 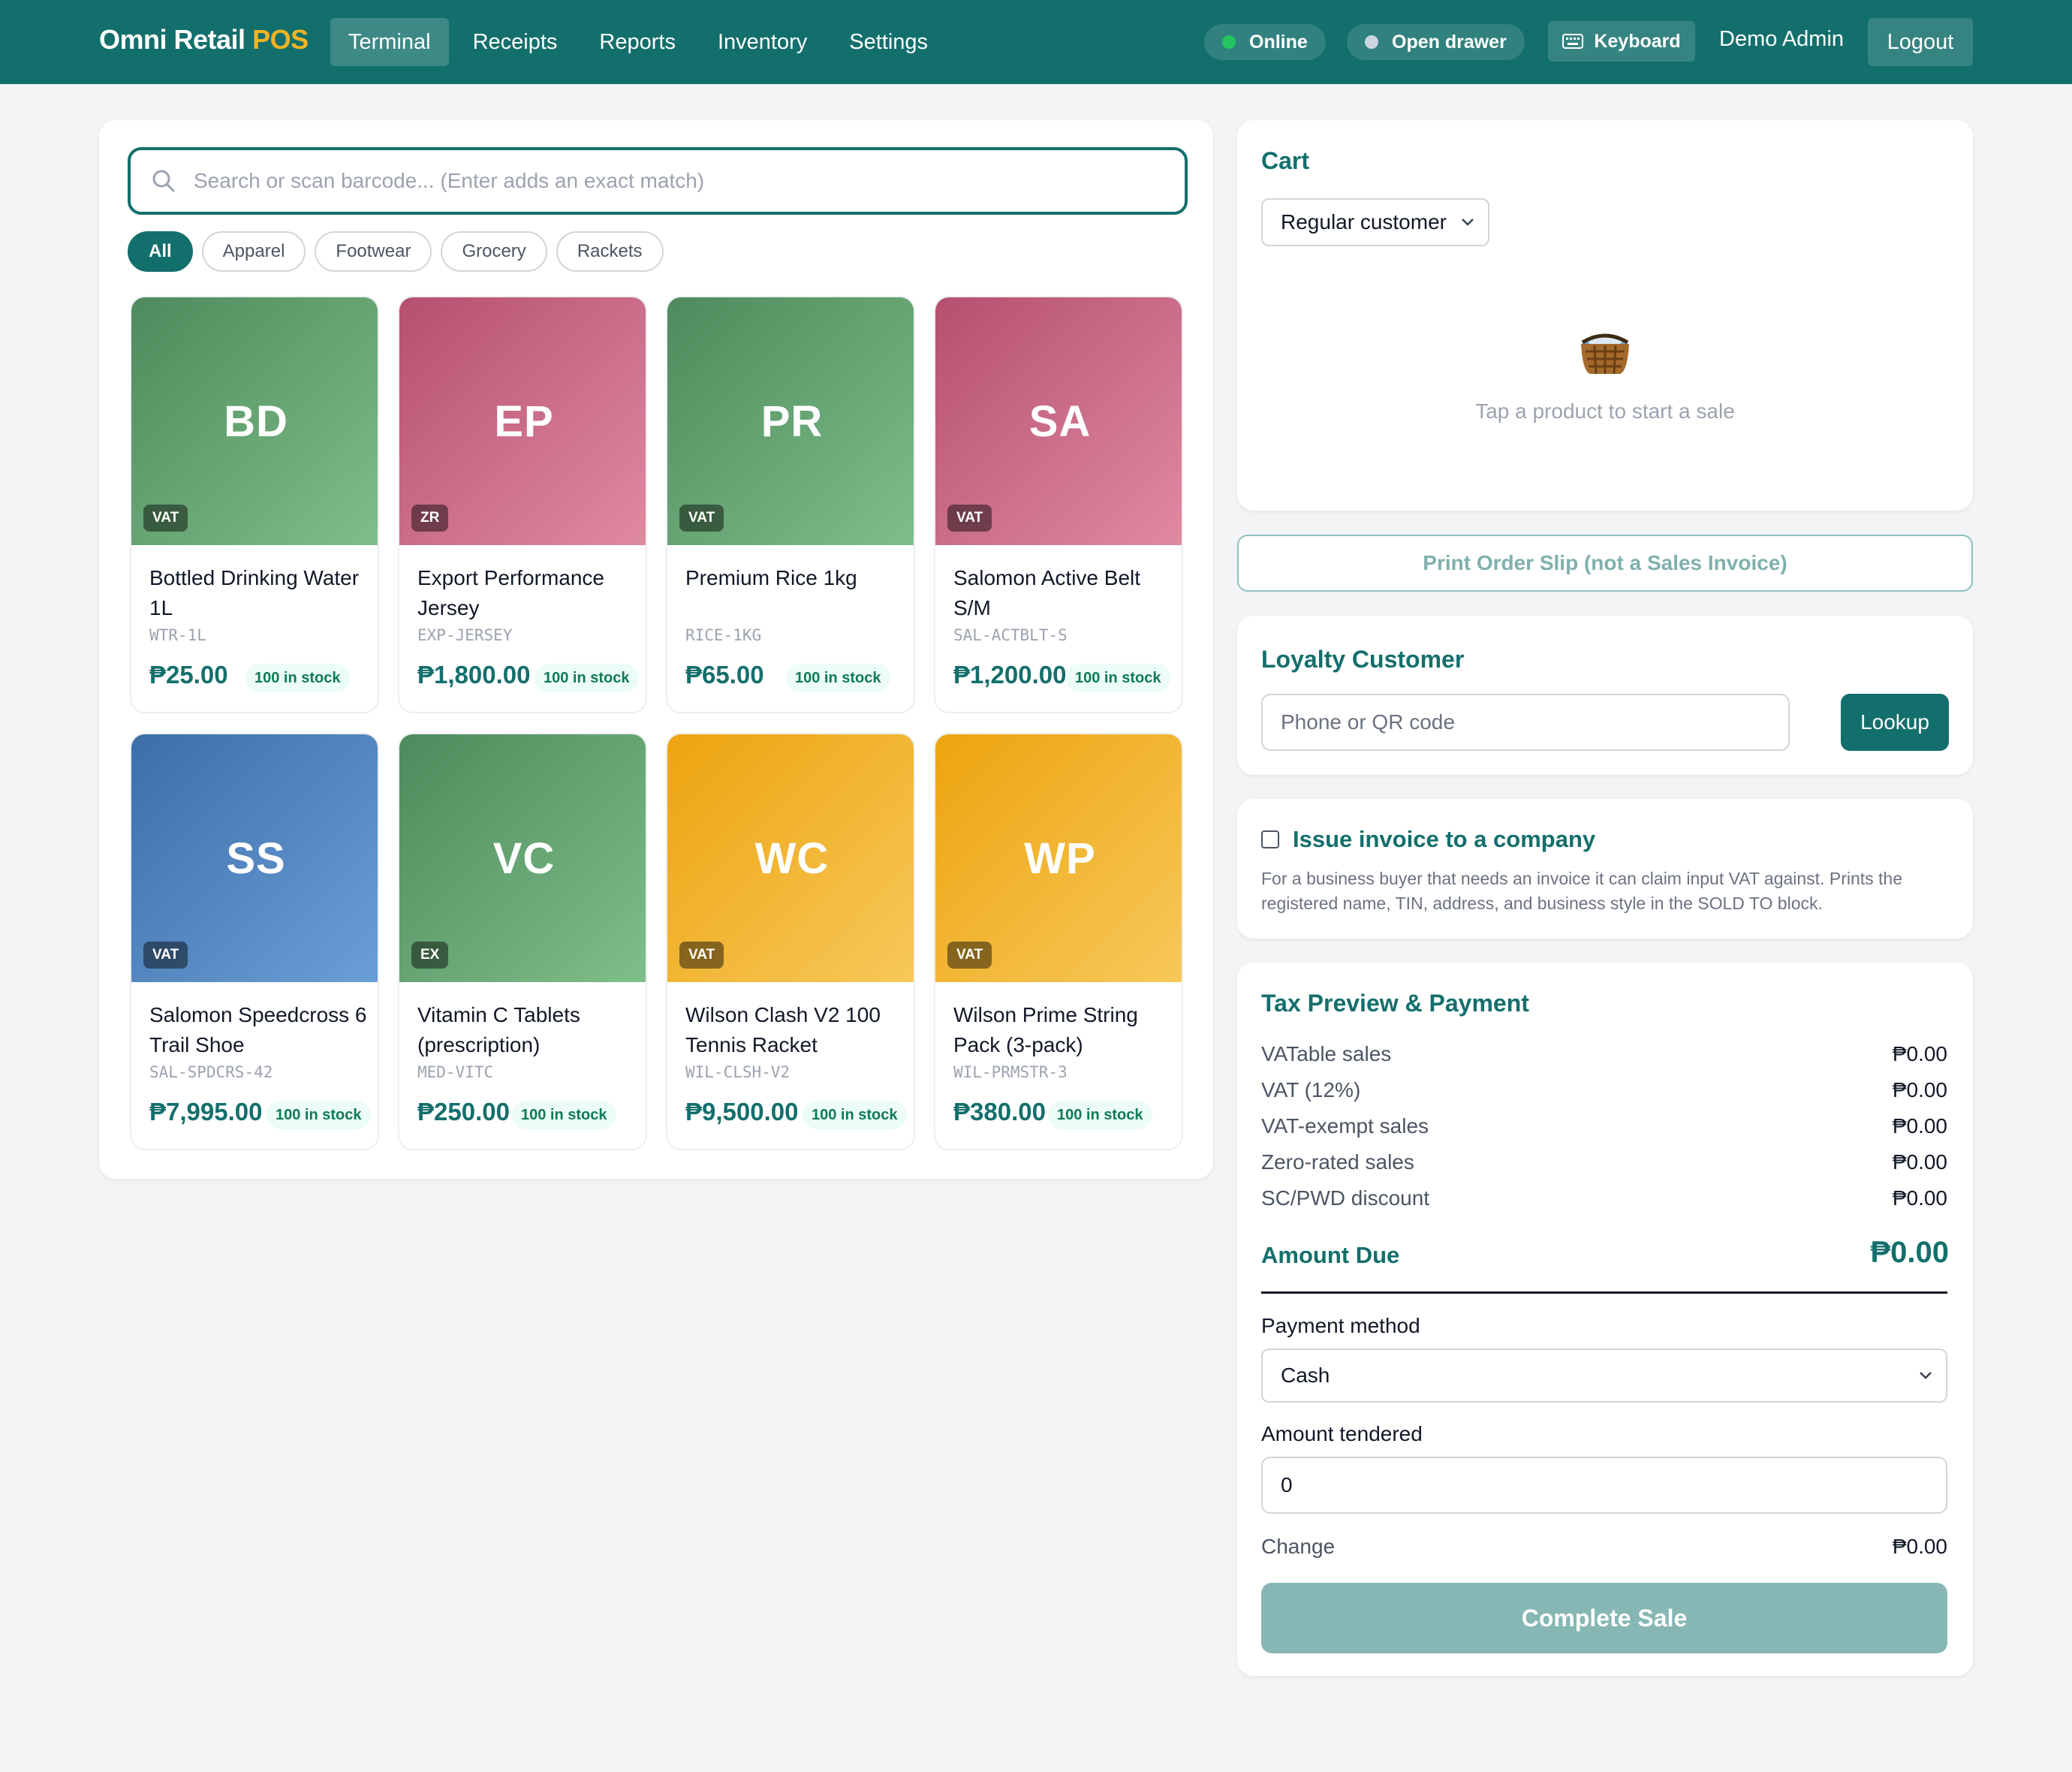 I want to click on product-sku: WTR-1L, so click(x=177, y=635).